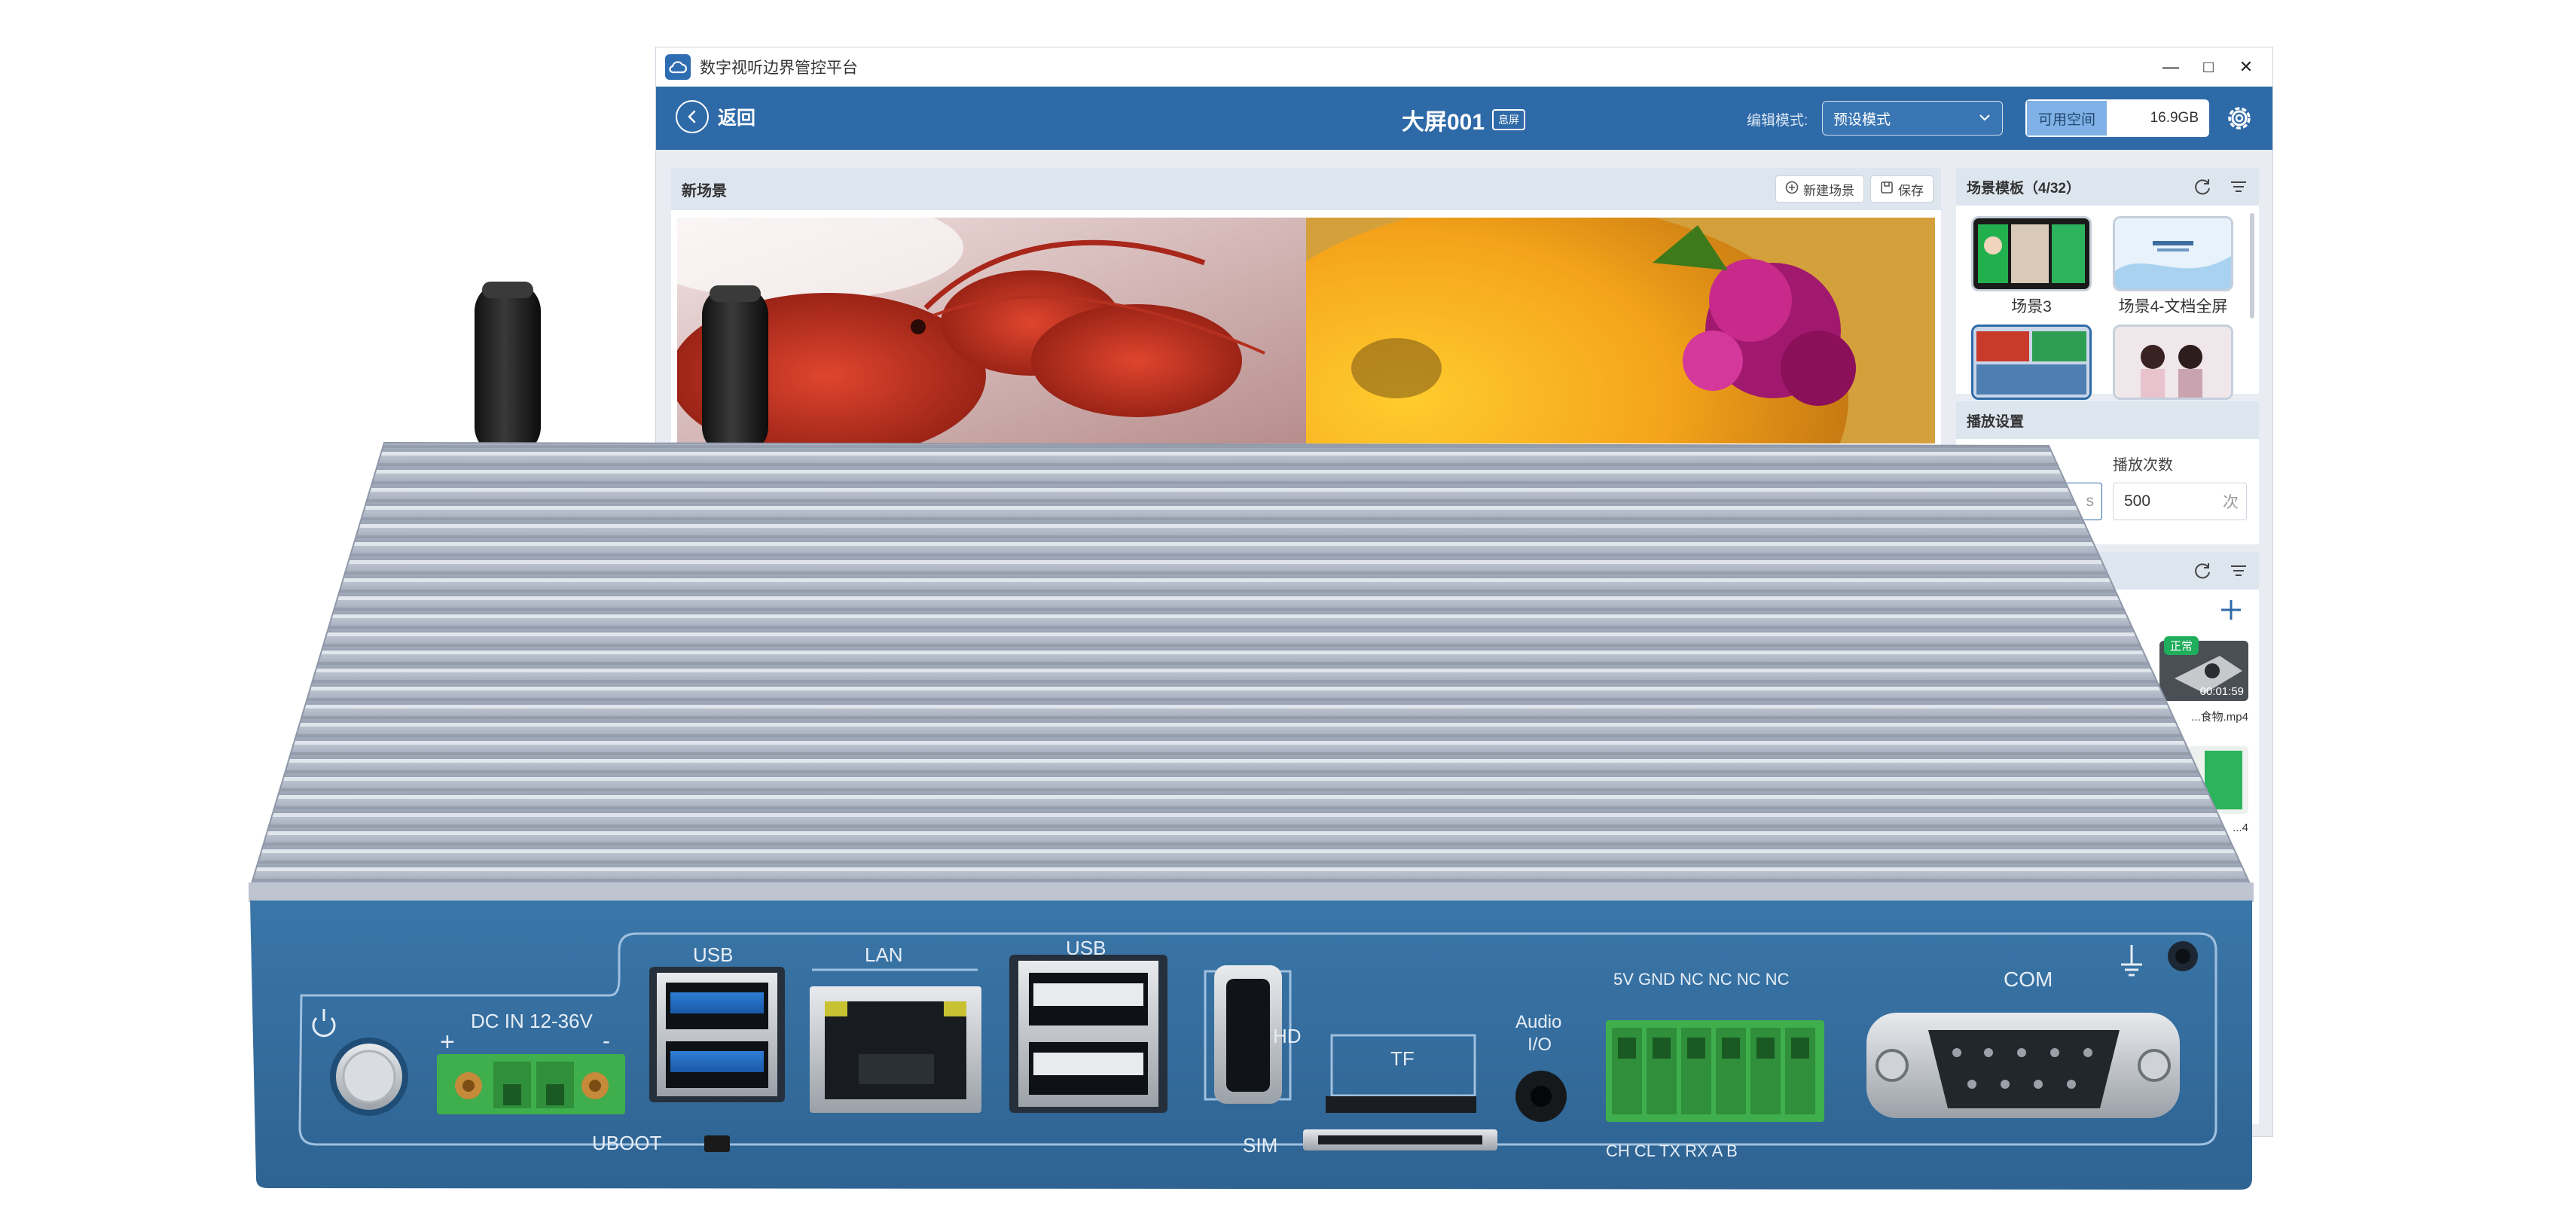 The height and width of the screenshot is (1219, 2576). Describe the element at coordinates (2029, 979) in the screenshot. I see `com-label: COM` at that location.